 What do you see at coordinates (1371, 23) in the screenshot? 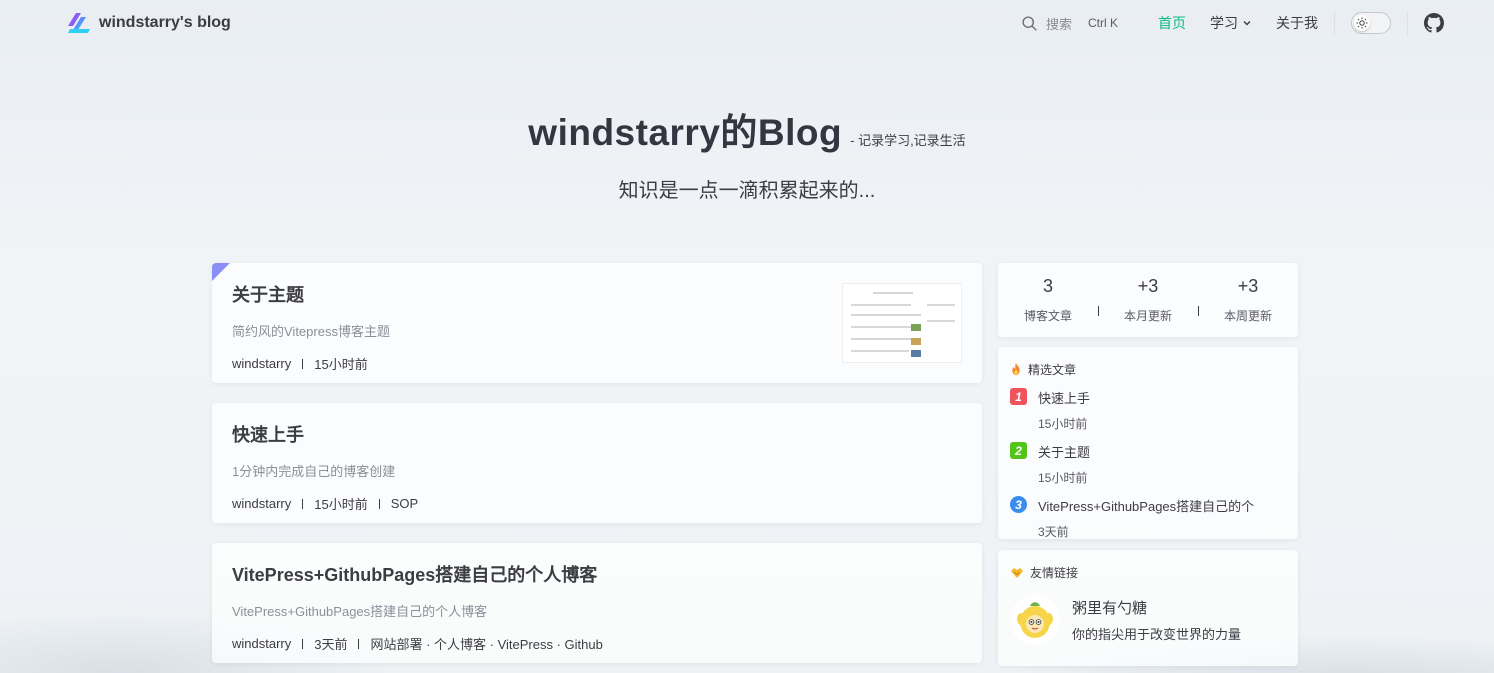
I see `theme-toggle` at bounding box center [1371, 23].